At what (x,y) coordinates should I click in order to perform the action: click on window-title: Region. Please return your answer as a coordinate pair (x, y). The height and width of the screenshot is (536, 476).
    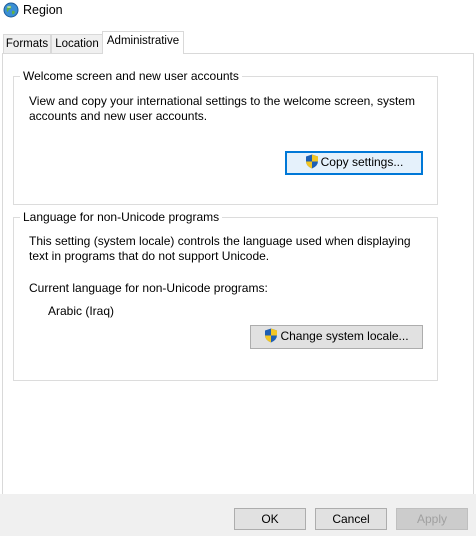
    Looking at the image, I should click on (43, 10).